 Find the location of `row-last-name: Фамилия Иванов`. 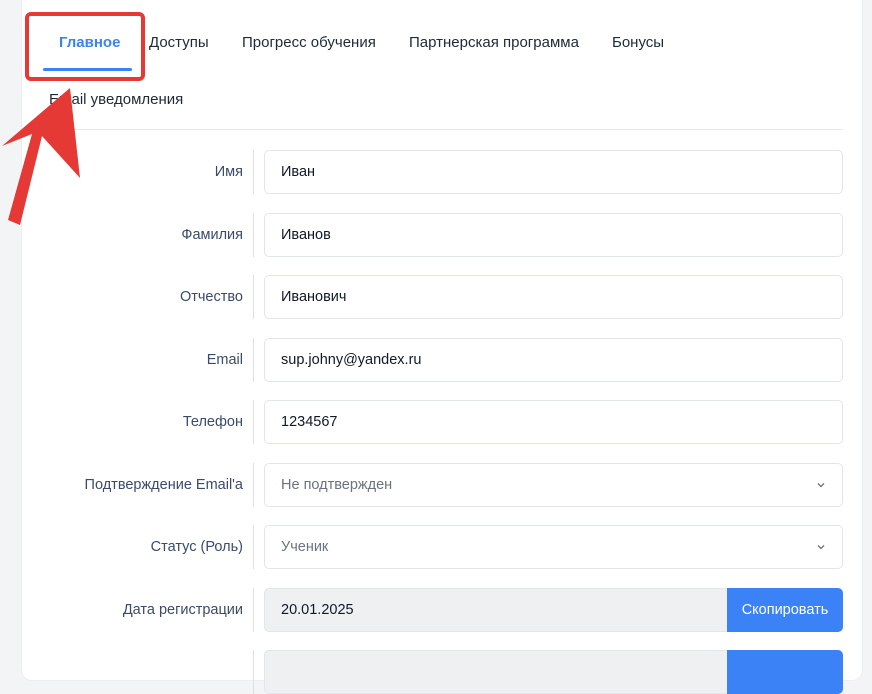

row-last-name: Фамилия Иванов is located at coordinates (436, 235).